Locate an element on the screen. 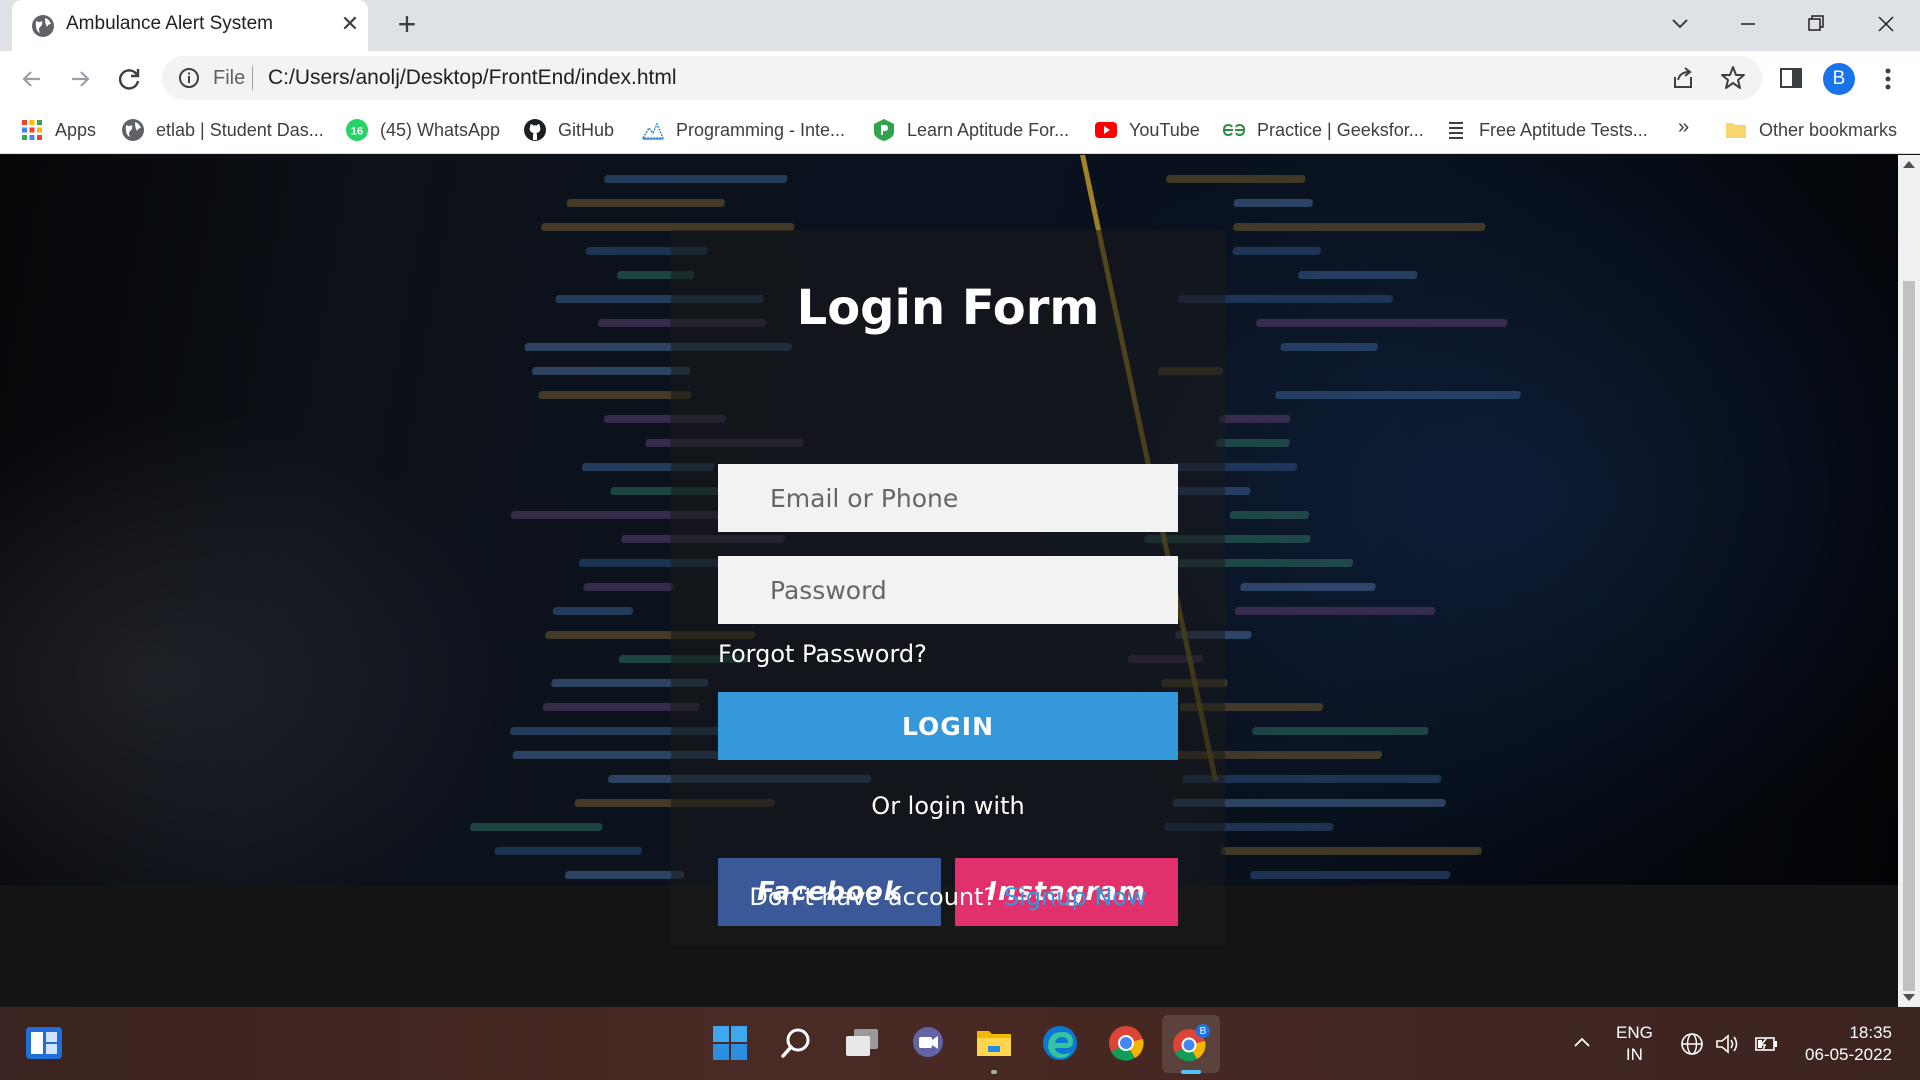 This screenshot has width=1920, height=1080. chrome-profile-icon: B is located at coordinates (1191, 1043).